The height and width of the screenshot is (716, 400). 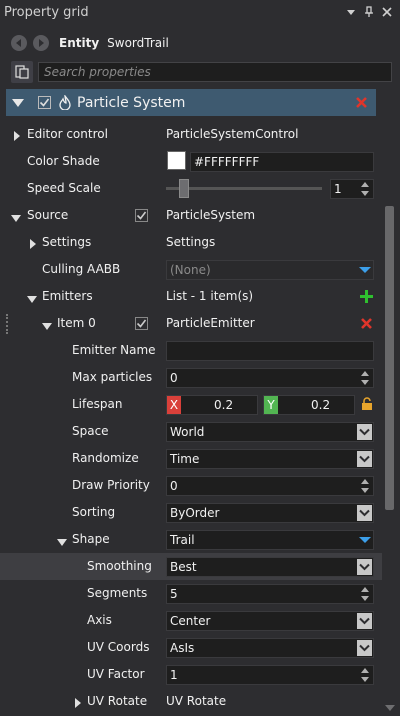 What do you see at coordinates (22, 72) in the screenshot?
I see `search-mode-icon` at bounding box center [22, 72].